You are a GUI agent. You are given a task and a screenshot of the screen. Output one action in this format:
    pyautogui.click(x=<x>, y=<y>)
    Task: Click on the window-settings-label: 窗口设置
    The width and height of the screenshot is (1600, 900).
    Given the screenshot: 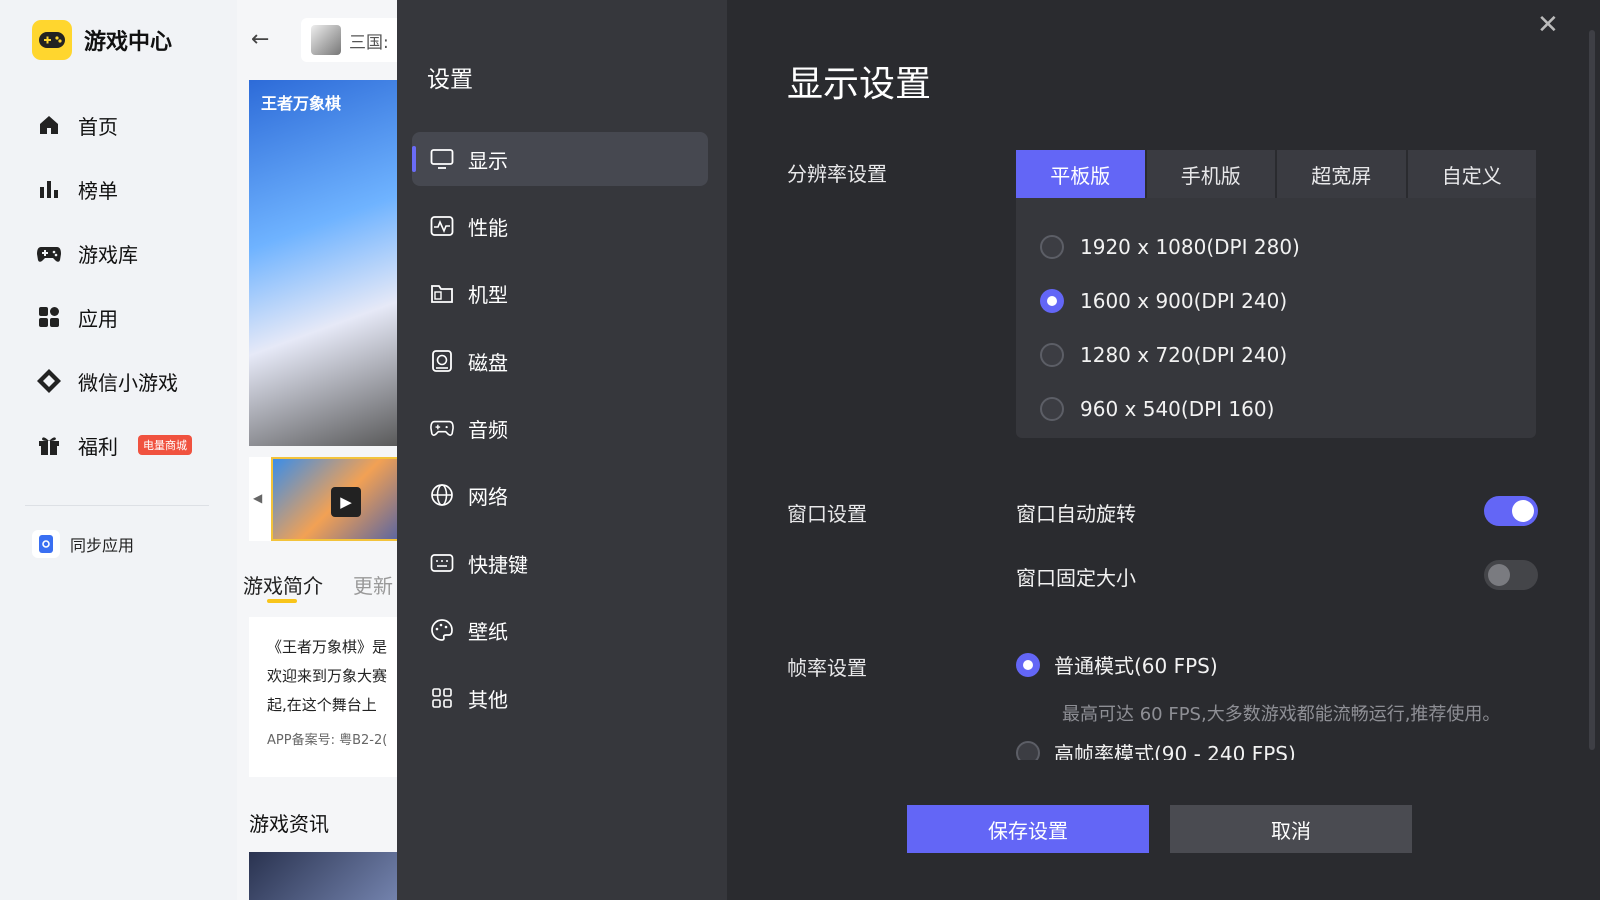 What is the action you would take?
    pyautogui.click(x=827, y=514)
    